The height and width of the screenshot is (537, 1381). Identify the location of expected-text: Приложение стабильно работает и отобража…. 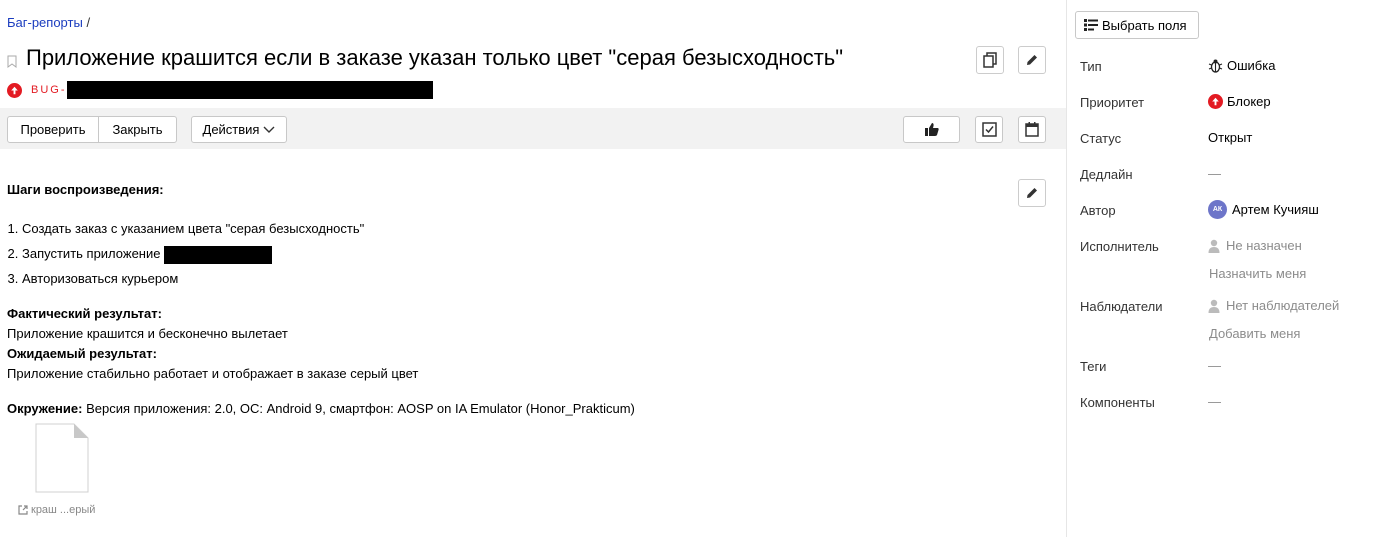
(213, 373).